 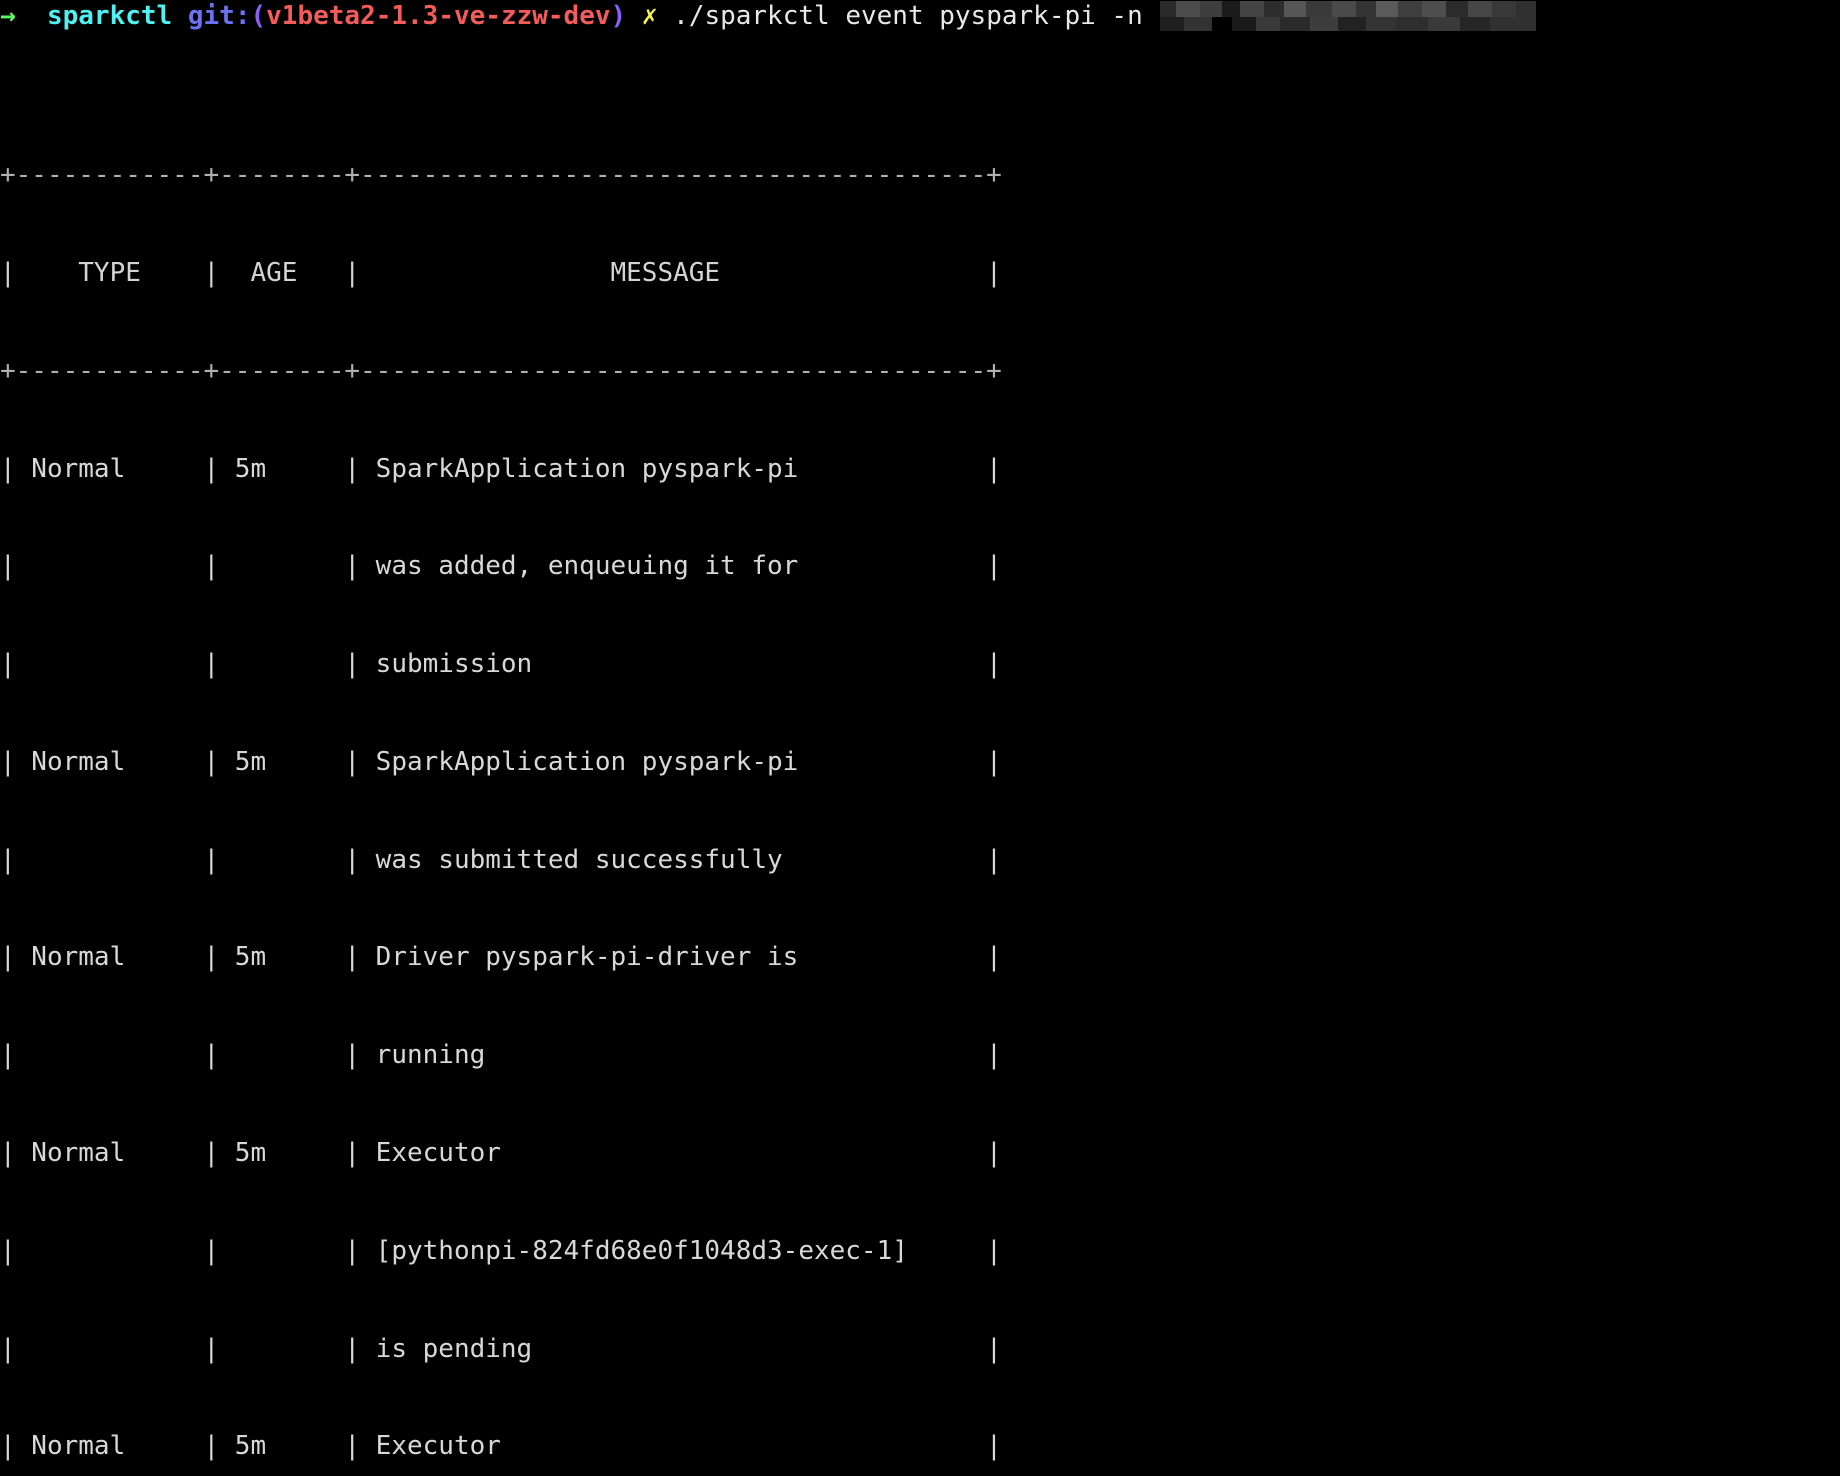 I want to click on table-row: | | | submission |, so click(x=501, y=664).